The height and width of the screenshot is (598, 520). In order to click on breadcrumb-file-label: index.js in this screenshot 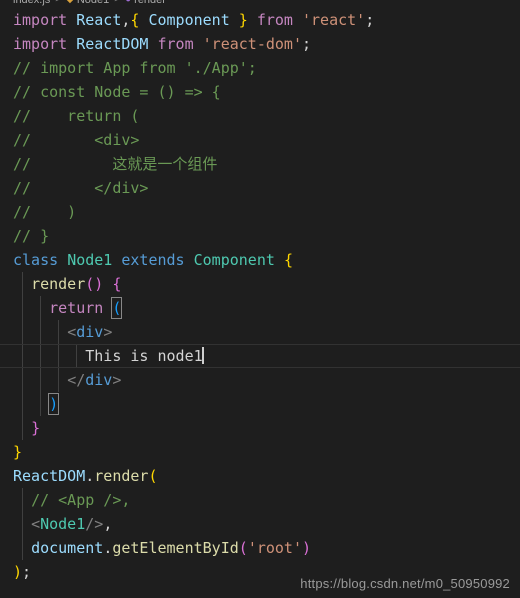, I will do `click(31, 3)`.